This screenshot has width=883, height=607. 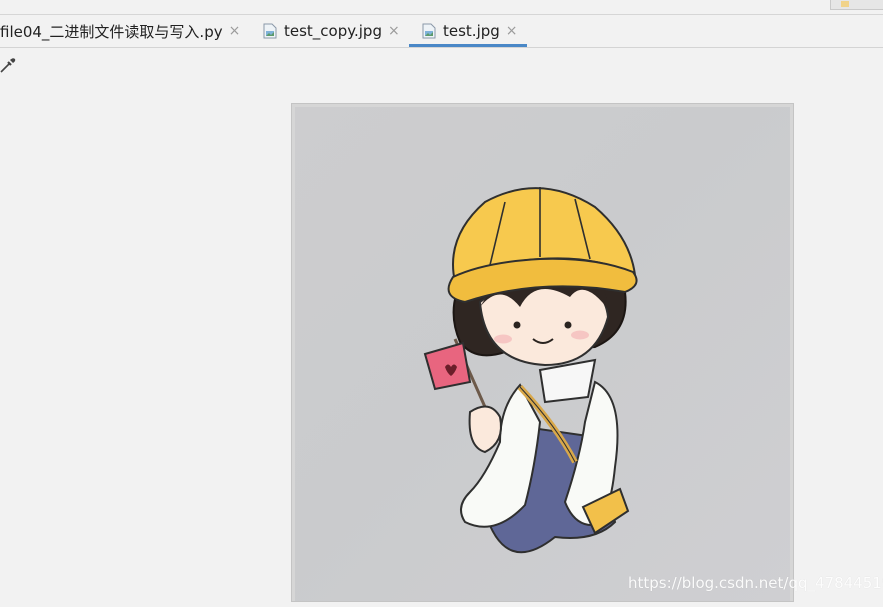 I want to click on folder-icon, so click(x=845, y=4).